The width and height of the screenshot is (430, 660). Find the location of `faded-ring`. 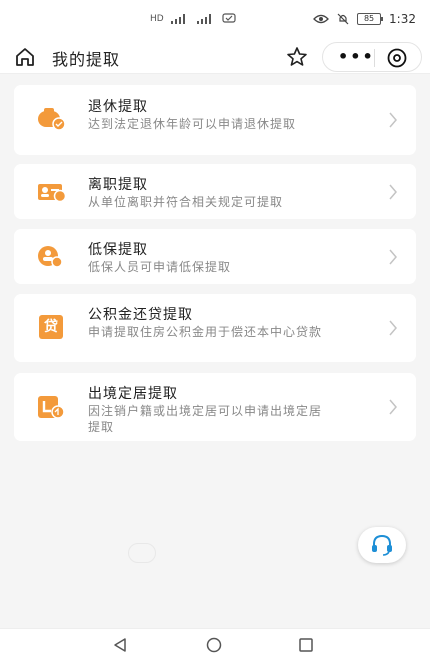

faded-ring is located at coordinates (142, 553).